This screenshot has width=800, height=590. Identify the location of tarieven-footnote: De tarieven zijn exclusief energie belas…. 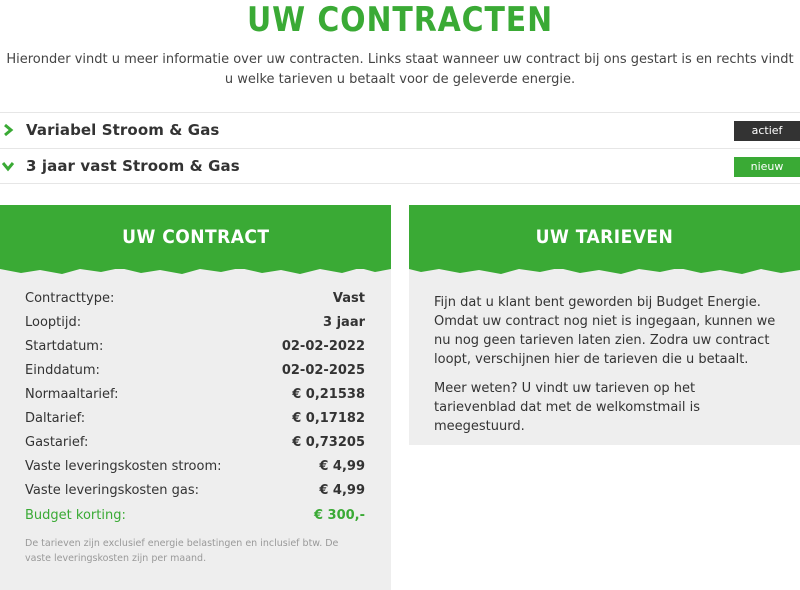
(182, 551).